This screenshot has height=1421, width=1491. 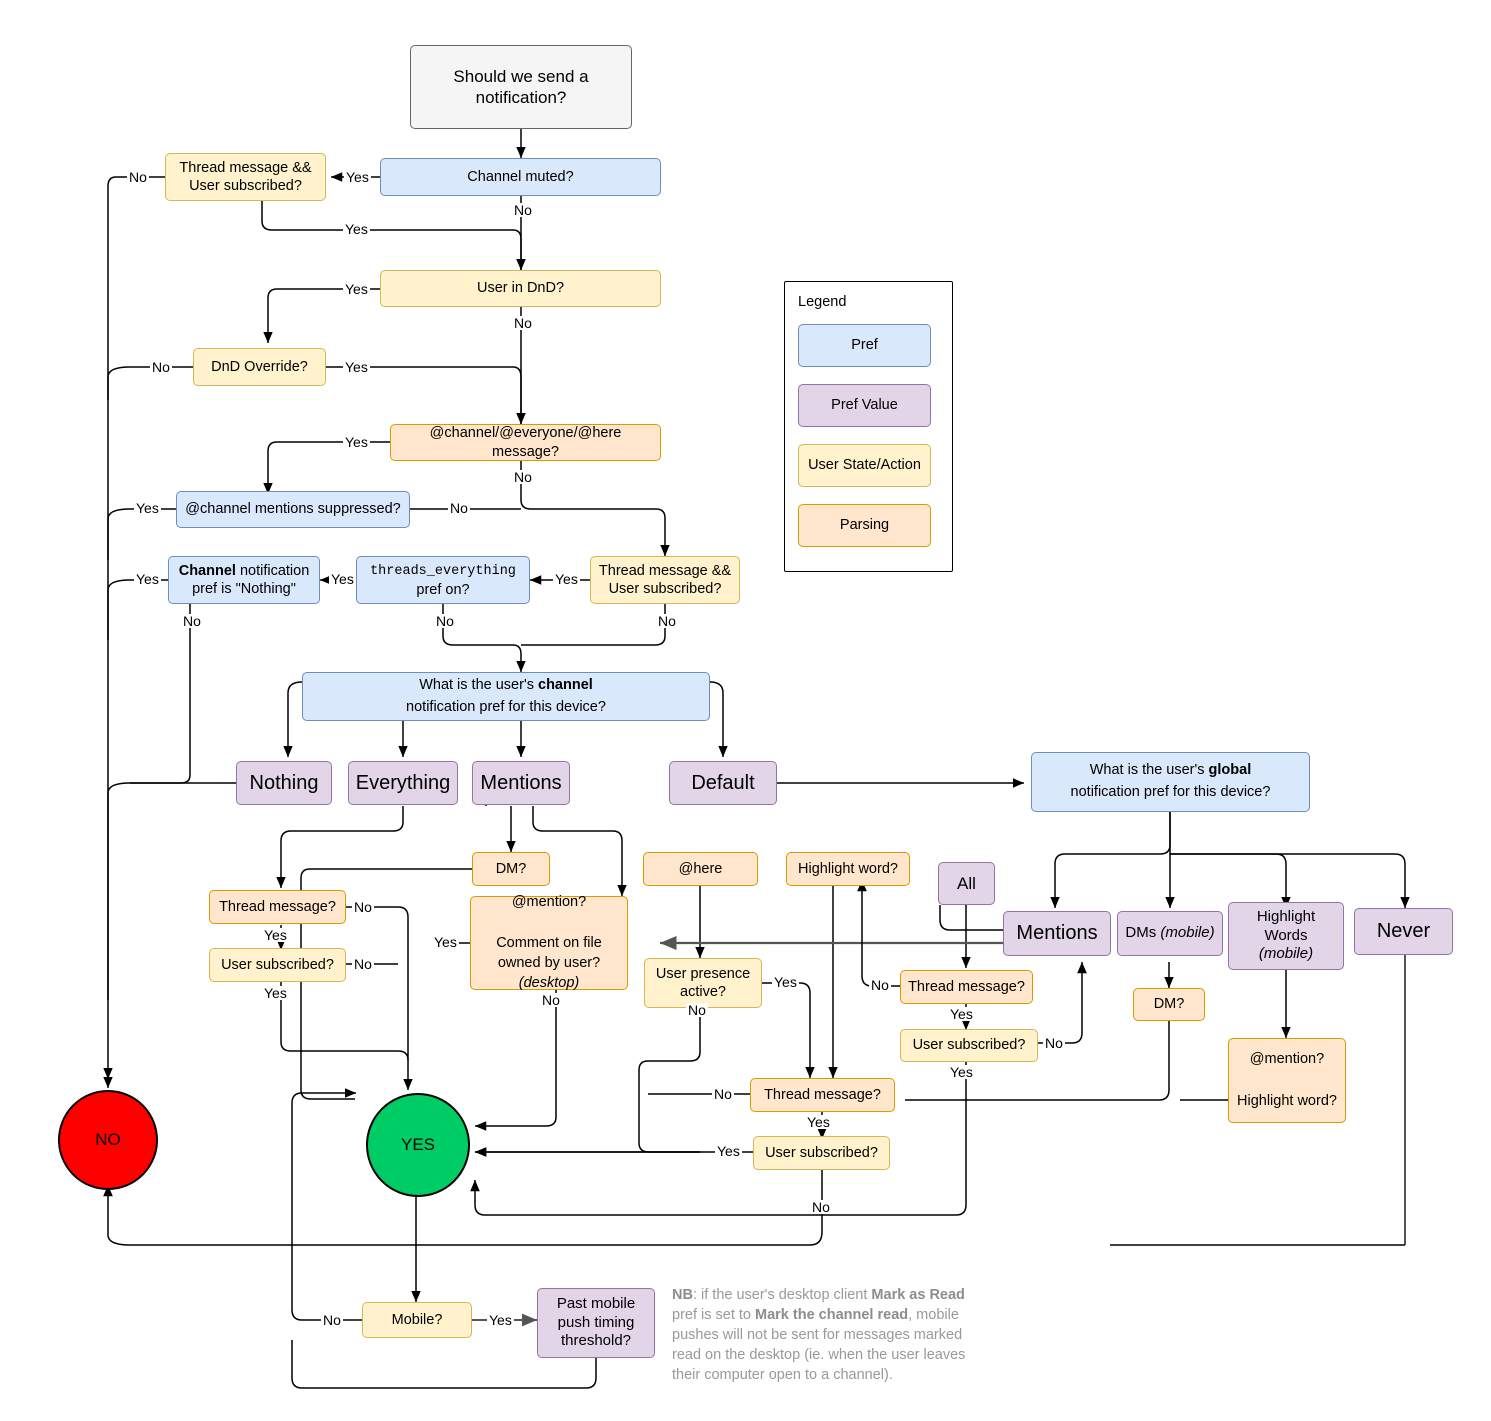 I want to click on node-at-here: @here, so click(x=700, y=869).